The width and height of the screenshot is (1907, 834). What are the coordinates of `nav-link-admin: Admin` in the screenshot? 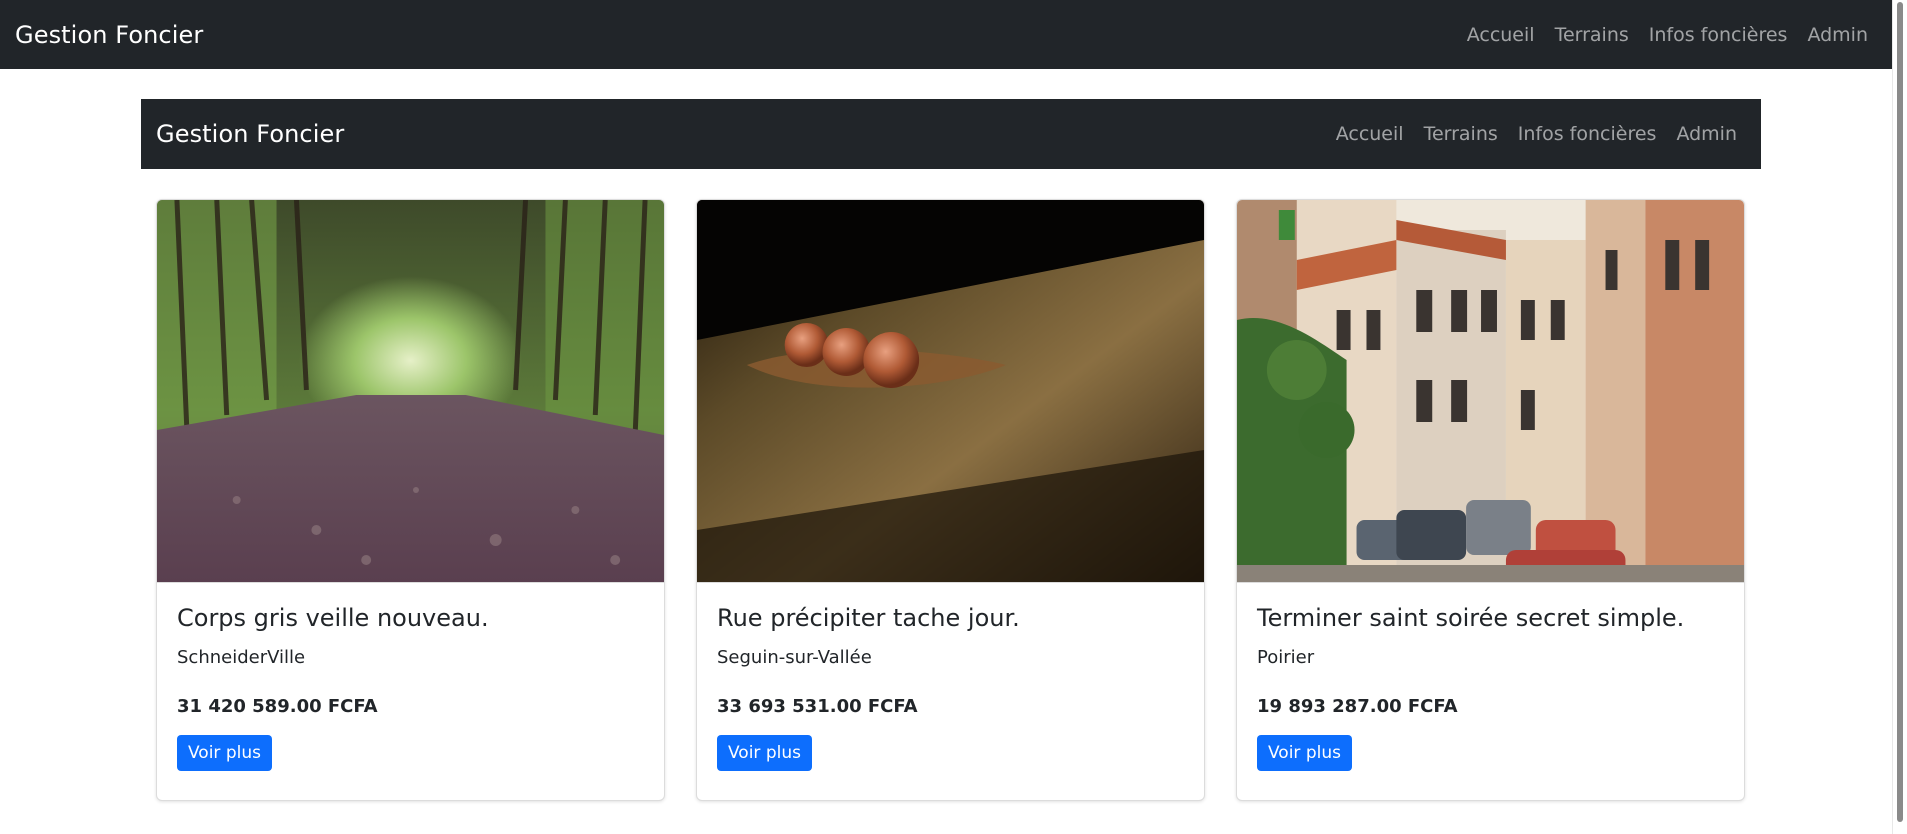 It's located at (1837, 35).